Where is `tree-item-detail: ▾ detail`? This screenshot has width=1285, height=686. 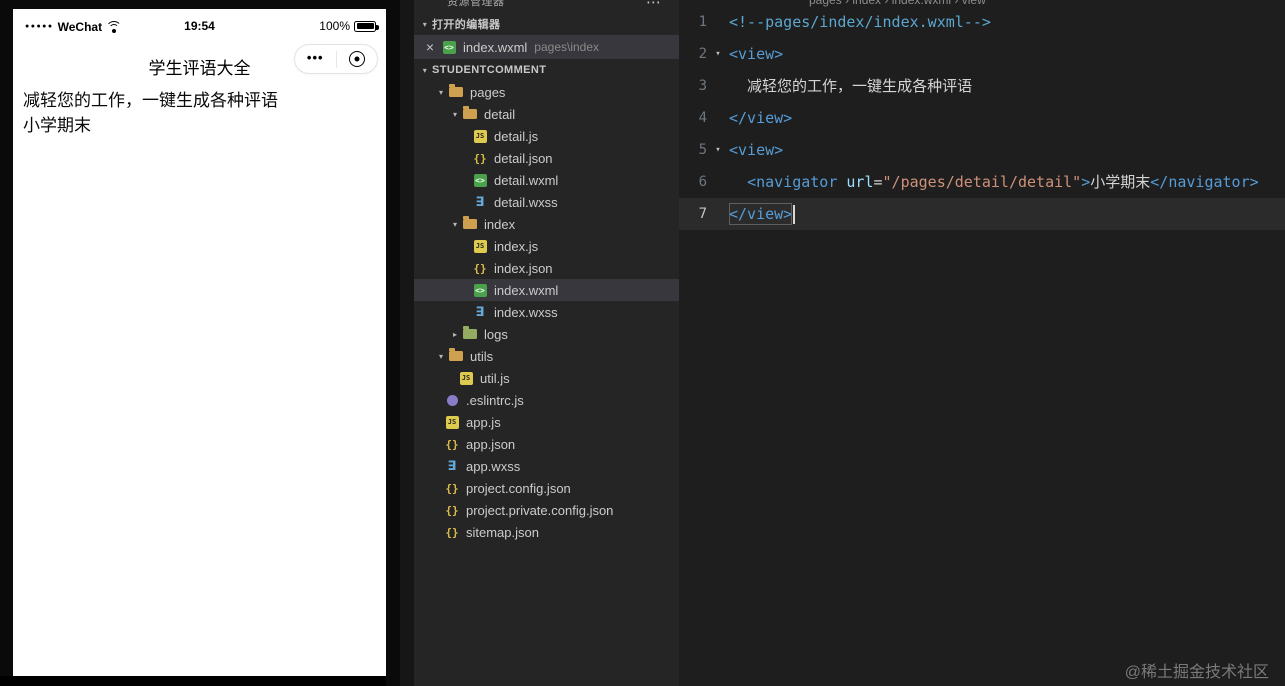
tree-item-detail: ▾ detail is located at coordinates (546, 114).